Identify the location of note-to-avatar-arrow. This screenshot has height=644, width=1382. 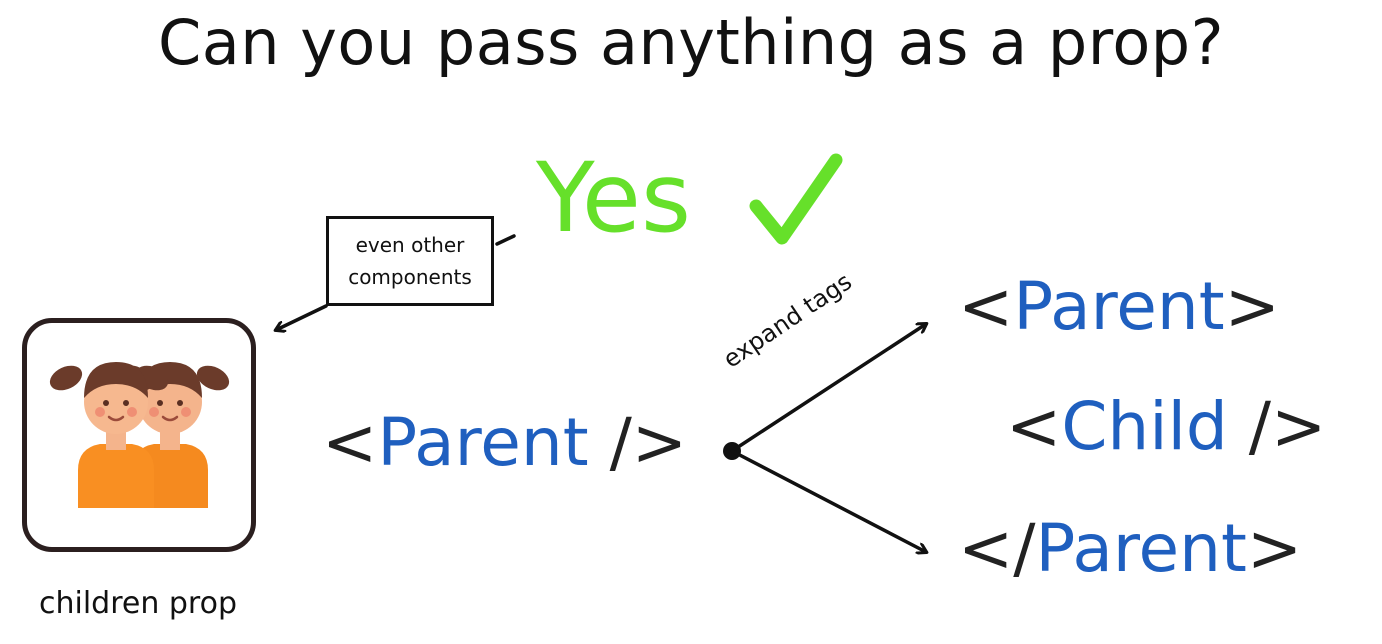
(302, 317).